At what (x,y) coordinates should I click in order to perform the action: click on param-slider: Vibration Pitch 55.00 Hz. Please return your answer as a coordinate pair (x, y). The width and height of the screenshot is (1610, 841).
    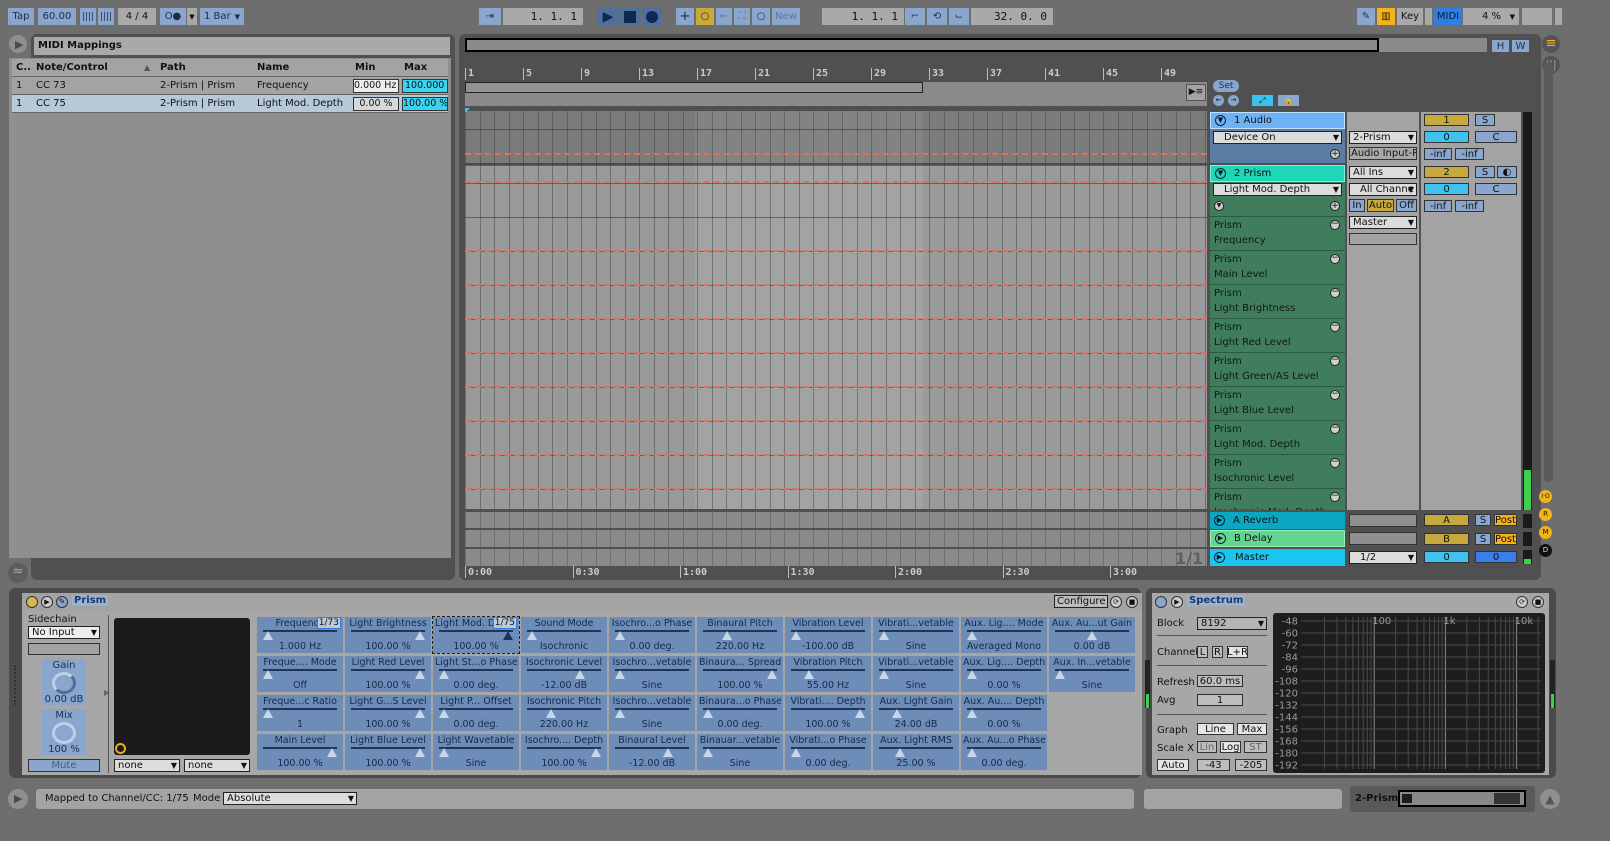
    Looking at the image, I should click on (828, 674).